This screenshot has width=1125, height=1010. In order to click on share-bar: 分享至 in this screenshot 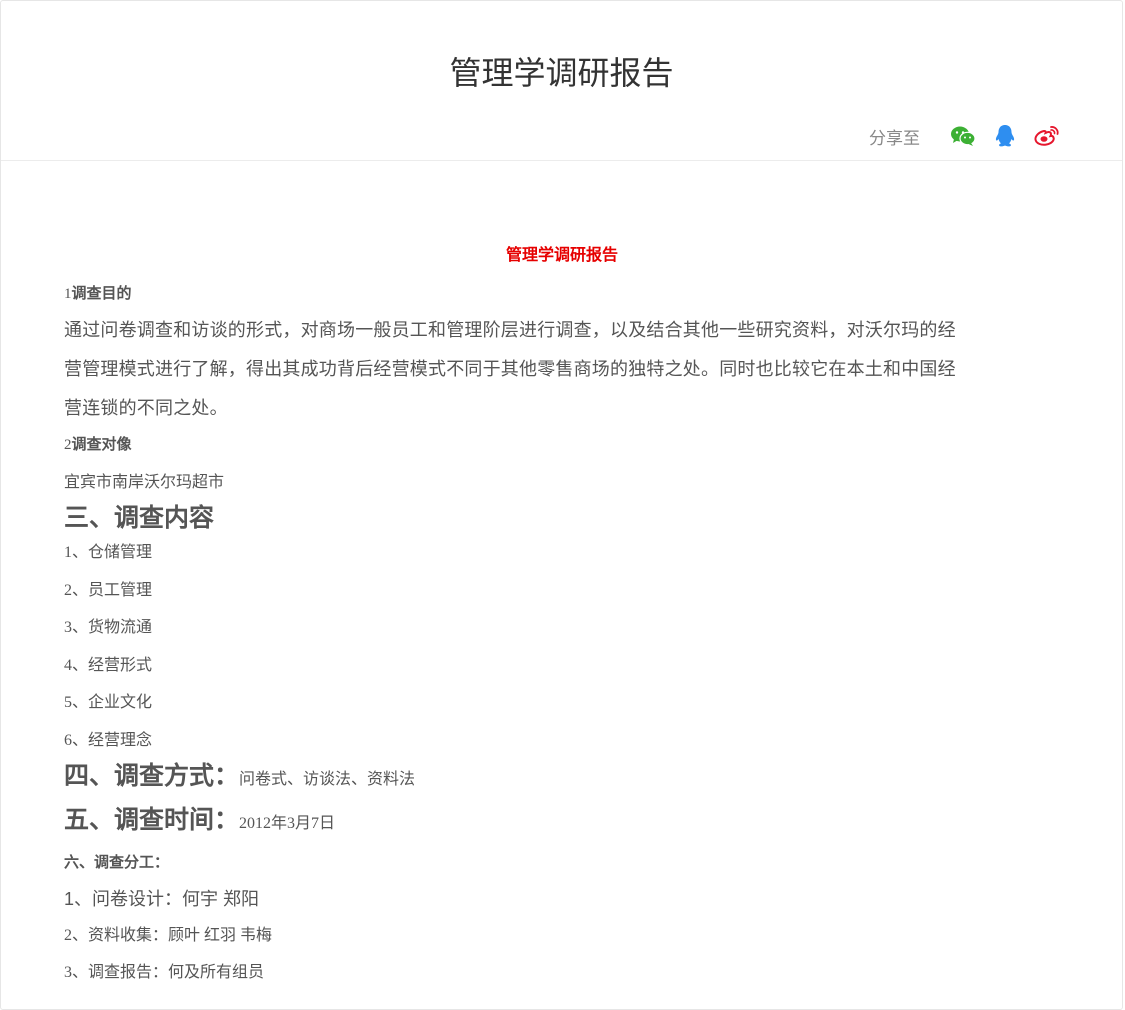, I will do `click(964, 136)`.